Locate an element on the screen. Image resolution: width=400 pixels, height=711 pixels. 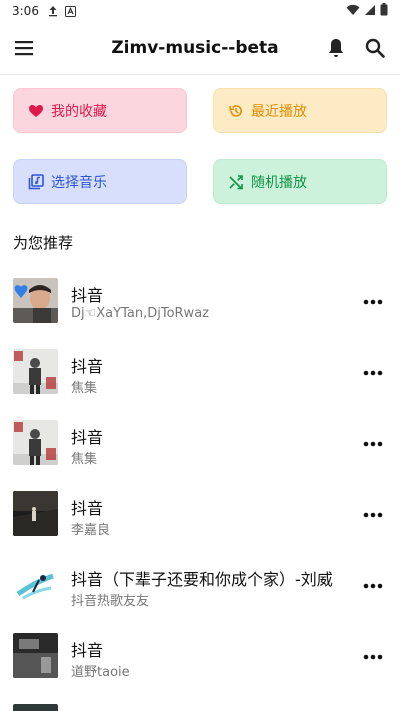
favorites-button: 我的收藏 is located at coordinates (100, 110).